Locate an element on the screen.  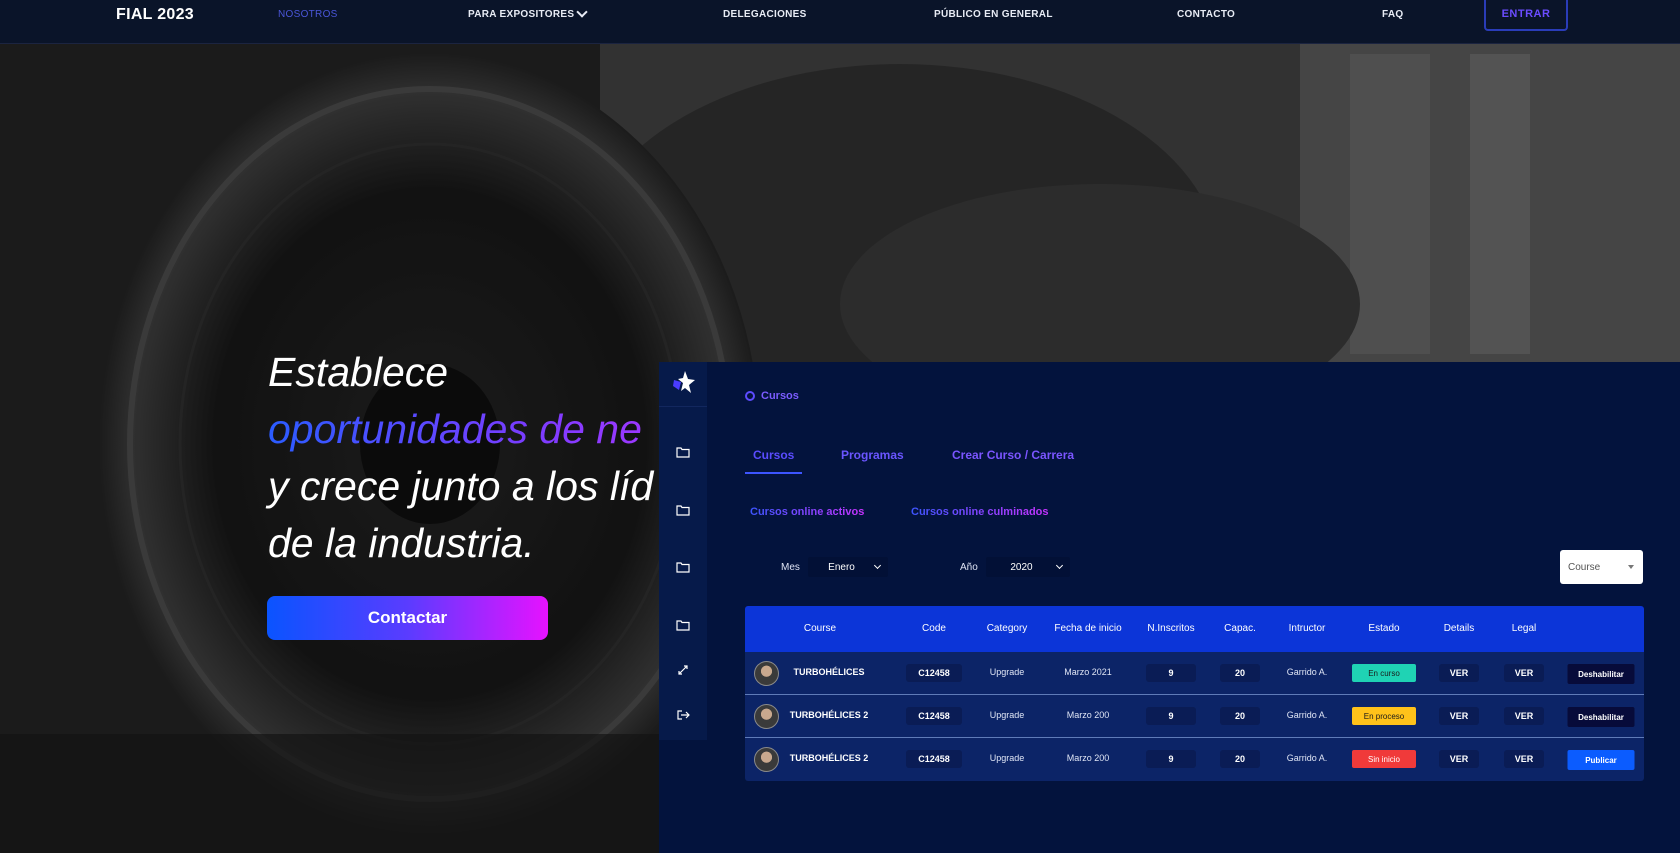
course-select-value: Course is located at coordinates (1584, 567).